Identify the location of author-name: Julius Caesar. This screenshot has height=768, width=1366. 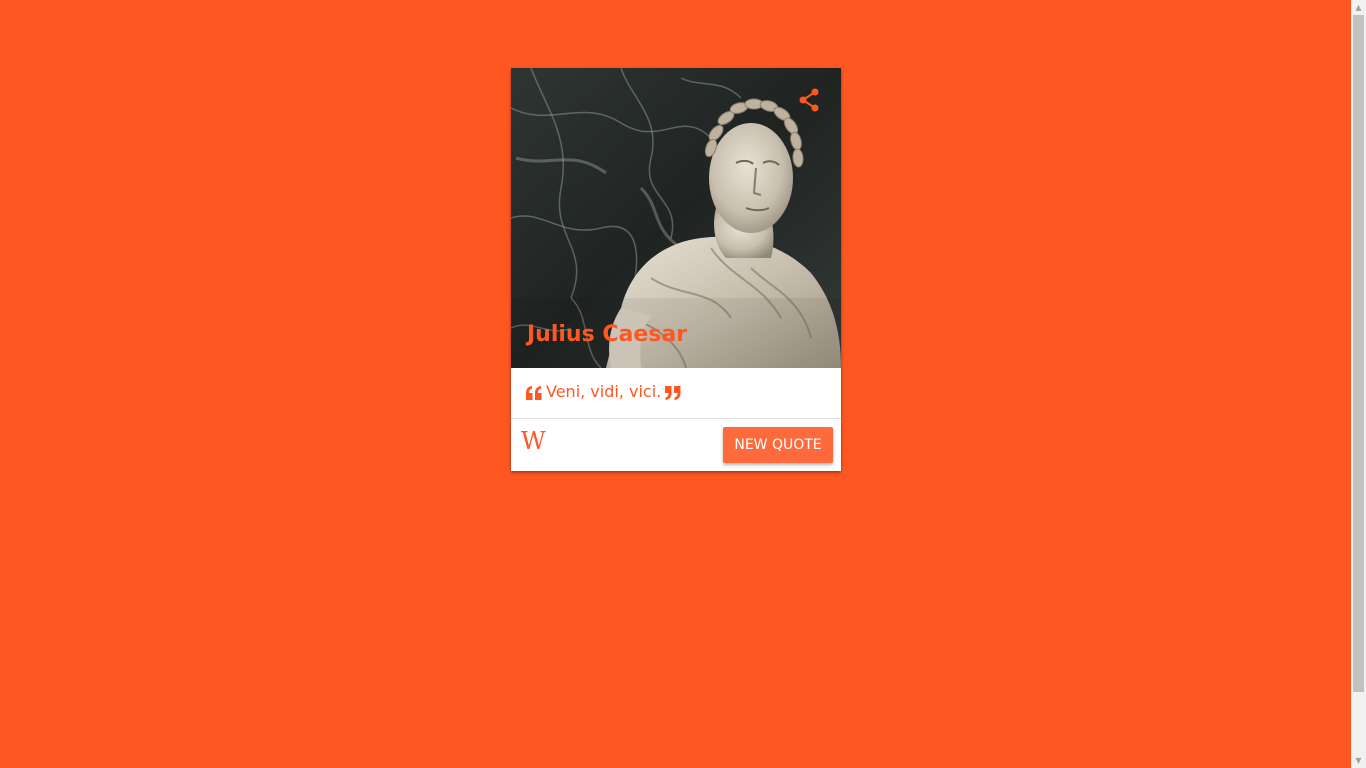
(607, 334).